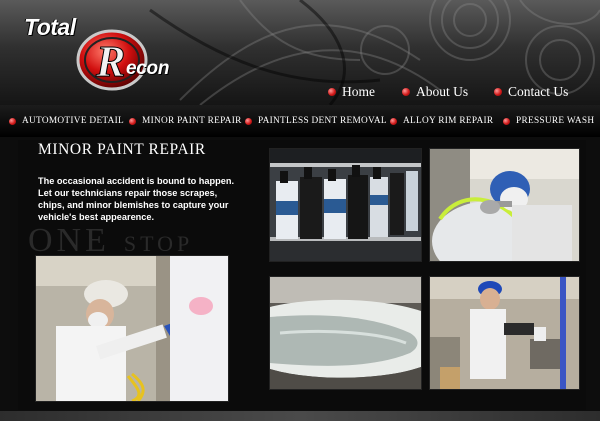 This screenshot has width=600, height=421. I want to click on nav-contact-us-label: Contact Us, so click(538, 91).